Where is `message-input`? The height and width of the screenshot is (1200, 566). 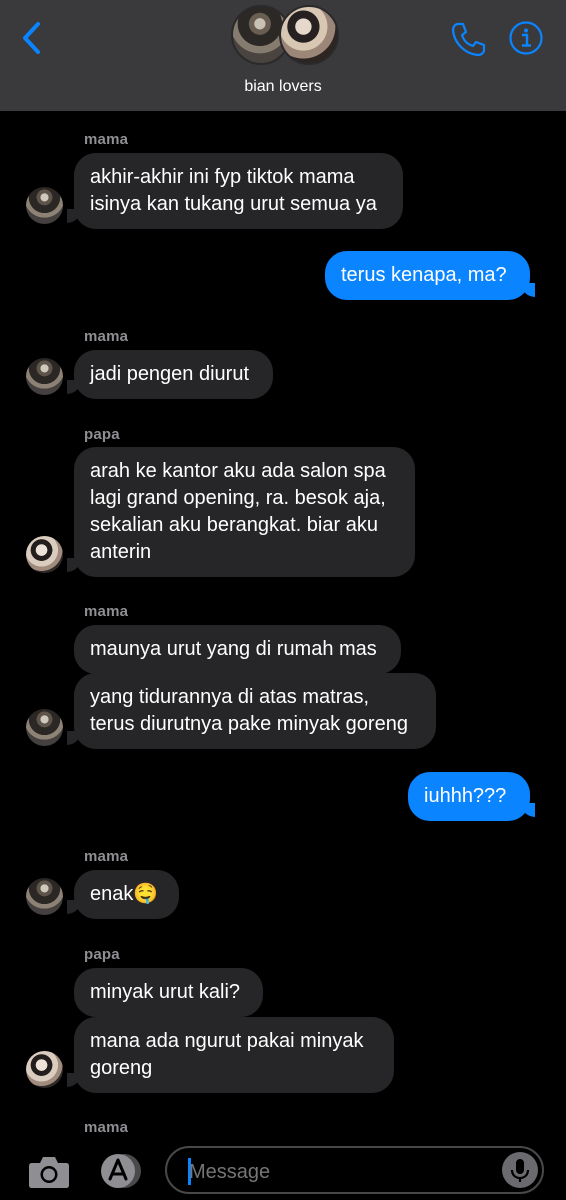
message-input is located at coordinates (339, 1172).